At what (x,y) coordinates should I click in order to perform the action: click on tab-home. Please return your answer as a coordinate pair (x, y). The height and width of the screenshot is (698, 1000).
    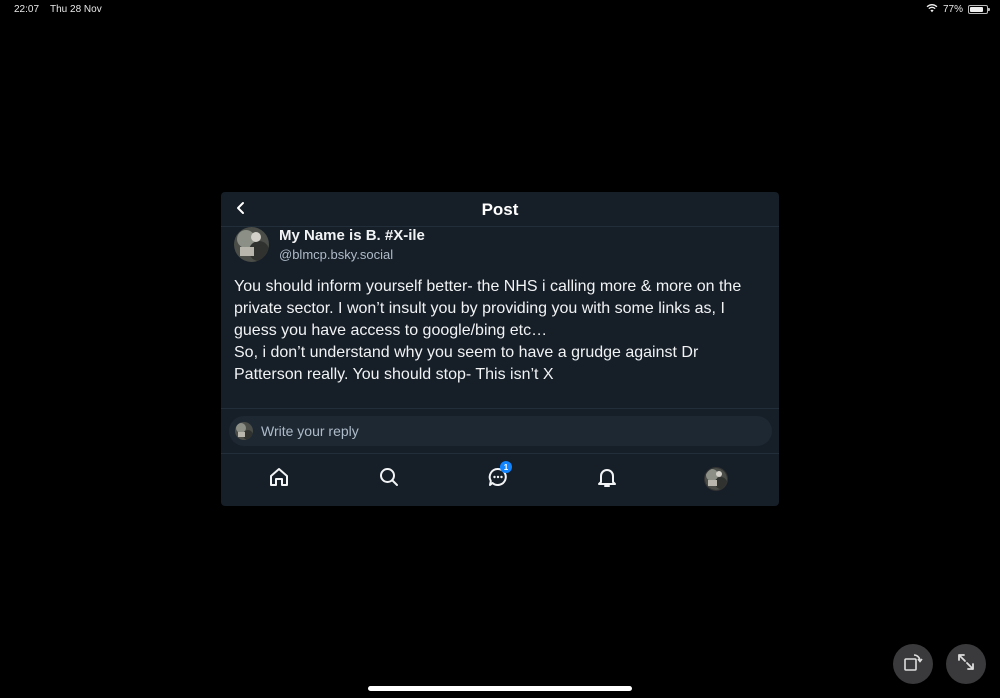
    Looking at the image, I should click on (279, 479).